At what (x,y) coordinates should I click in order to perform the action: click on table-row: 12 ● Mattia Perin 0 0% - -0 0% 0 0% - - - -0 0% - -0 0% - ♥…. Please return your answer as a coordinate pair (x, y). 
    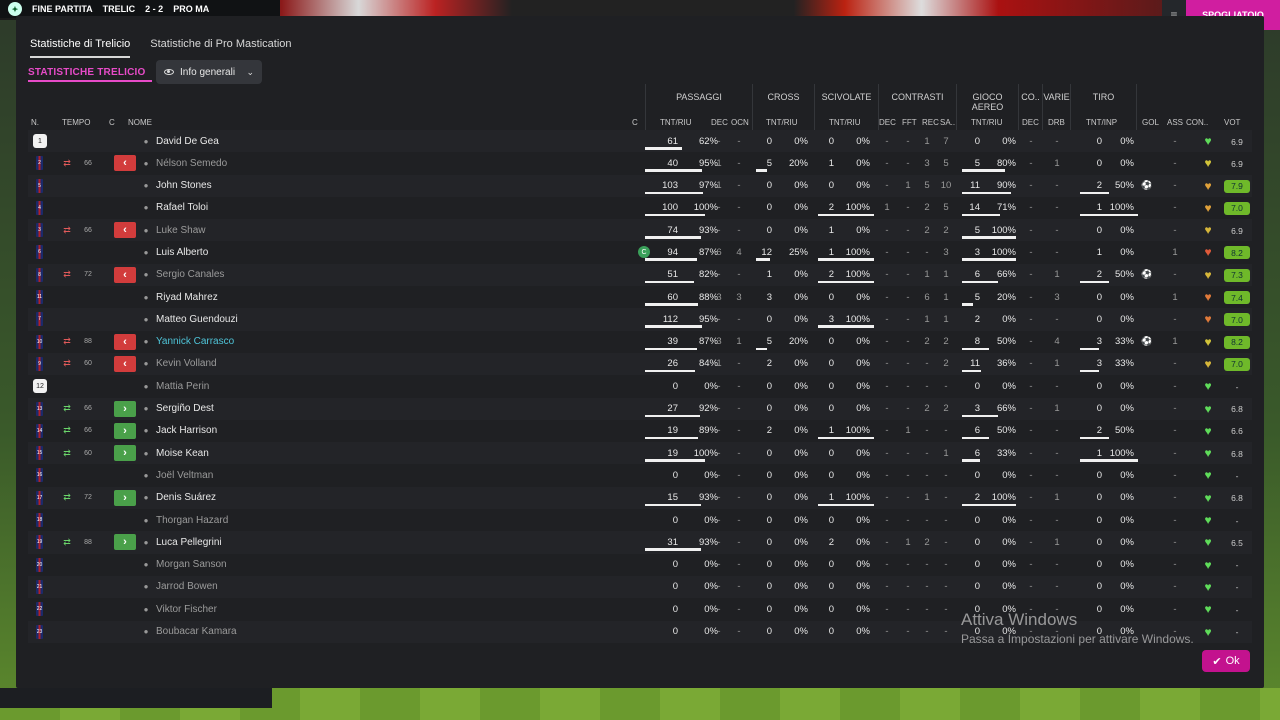
    Looking at the image, I should click on (640, 386).